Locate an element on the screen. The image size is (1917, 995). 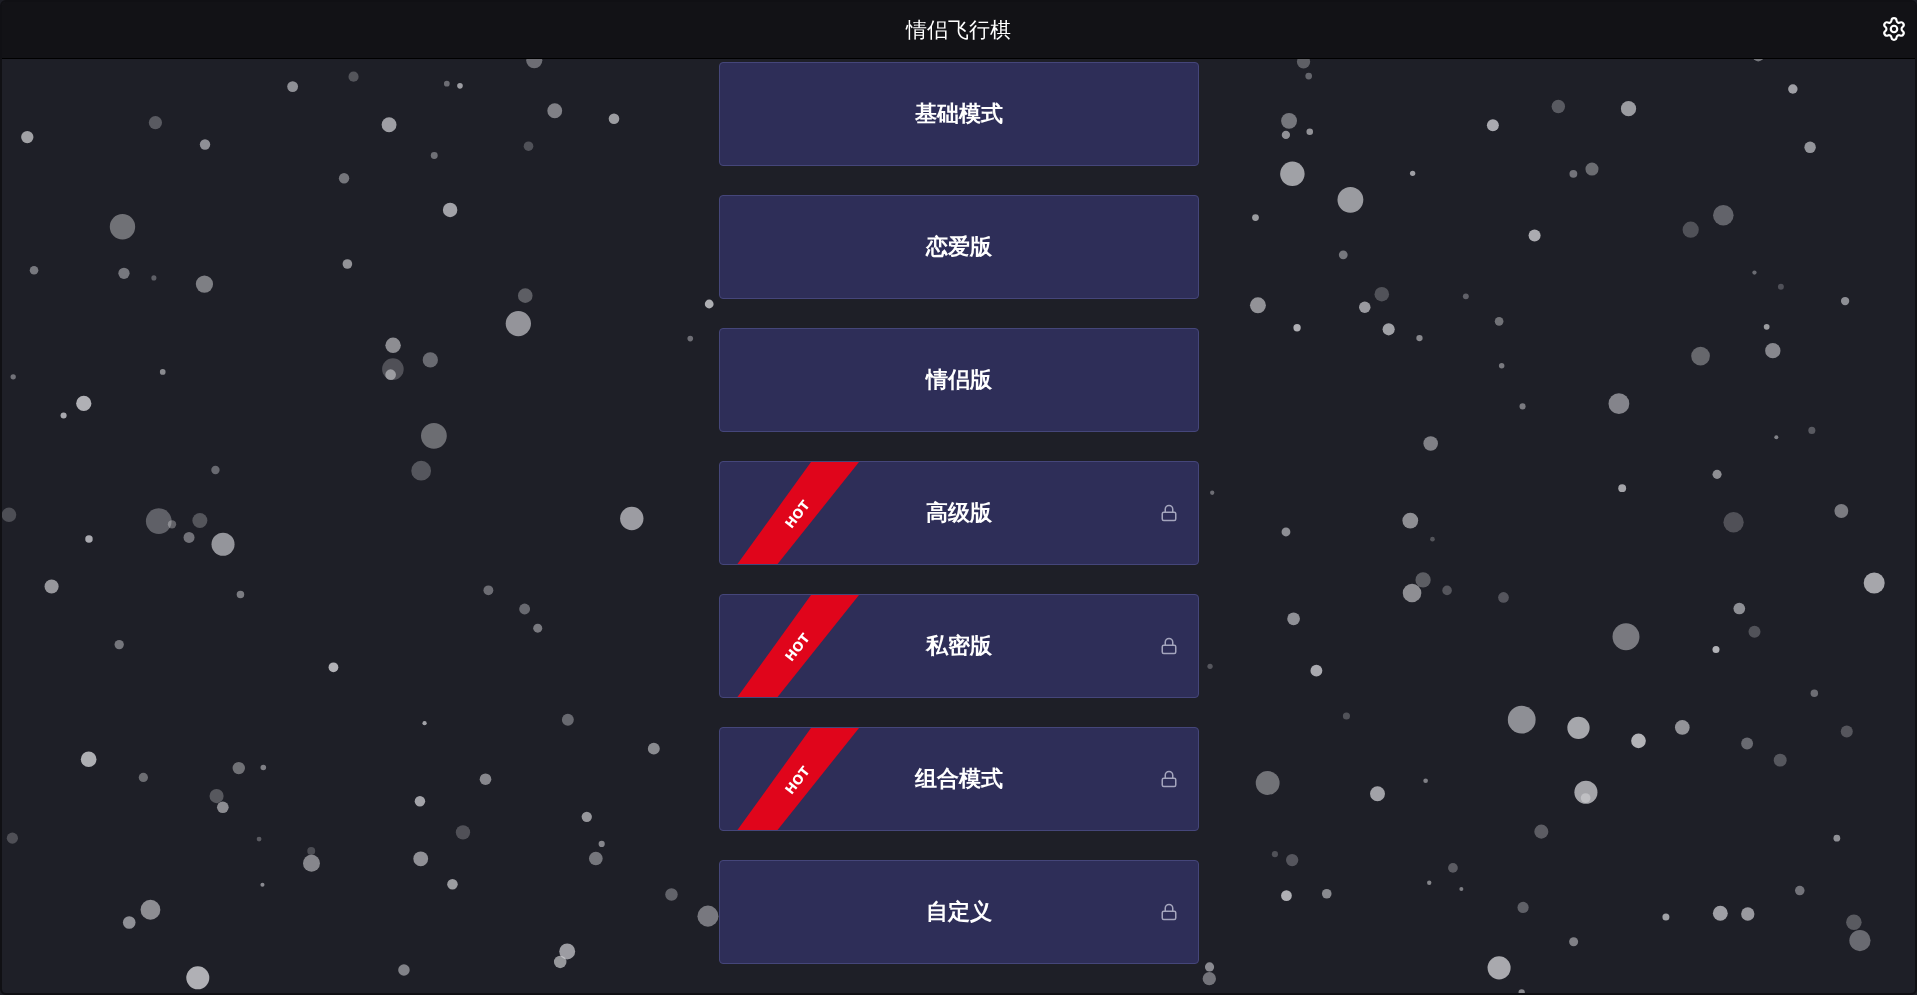
mode-button: 情侣版 is located at coordinates (958, 380).